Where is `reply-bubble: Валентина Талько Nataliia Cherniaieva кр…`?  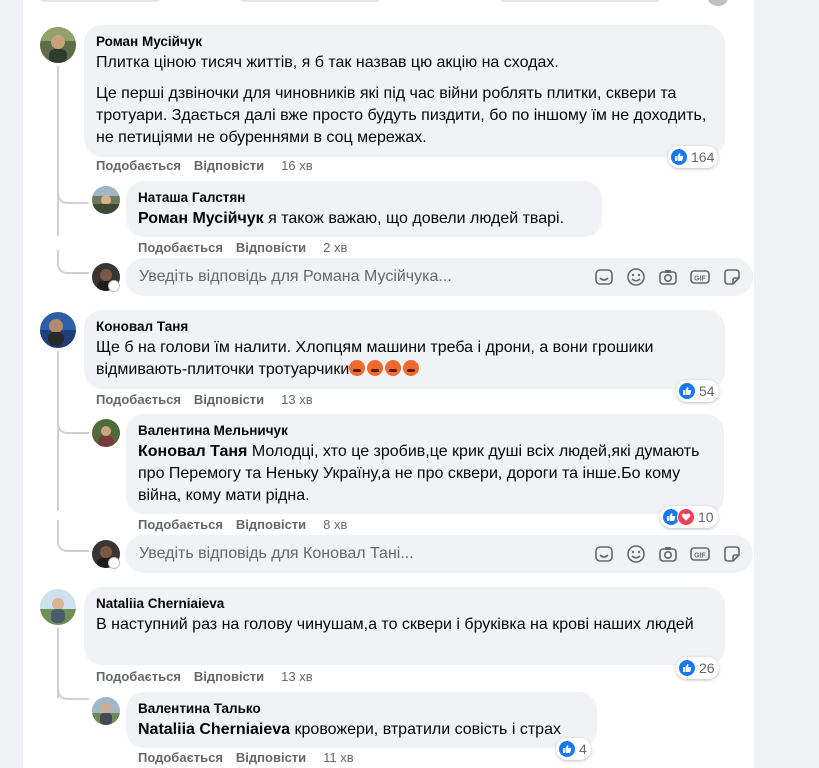
reply-bubble: Валентина Талько Nataliia Cherniaieva кр… is located at coordinates (361, 720).